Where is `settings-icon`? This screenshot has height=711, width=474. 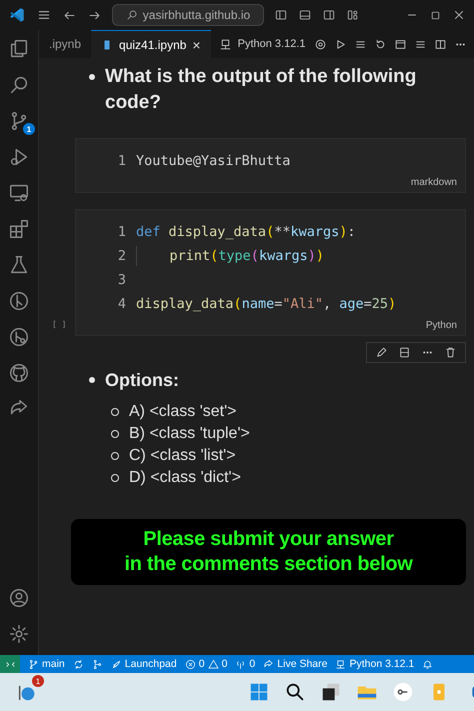 settings-icon is located at coordinates (19, 634).